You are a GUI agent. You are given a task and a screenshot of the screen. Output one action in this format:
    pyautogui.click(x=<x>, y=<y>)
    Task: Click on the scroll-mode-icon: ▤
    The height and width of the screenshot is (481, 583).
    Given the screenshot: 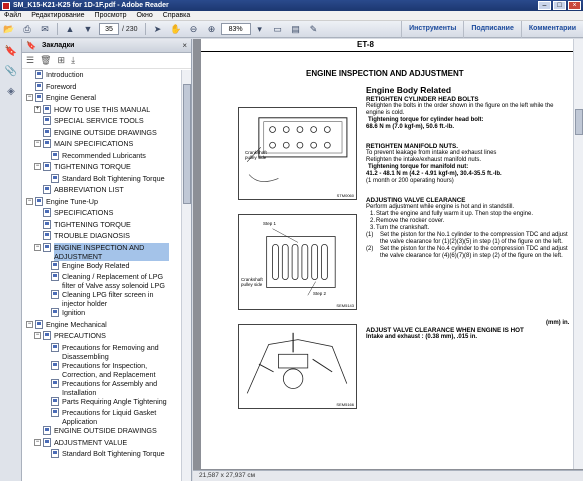 What is the action you would take?
    pyautogui.click(x=296, y=29)
    